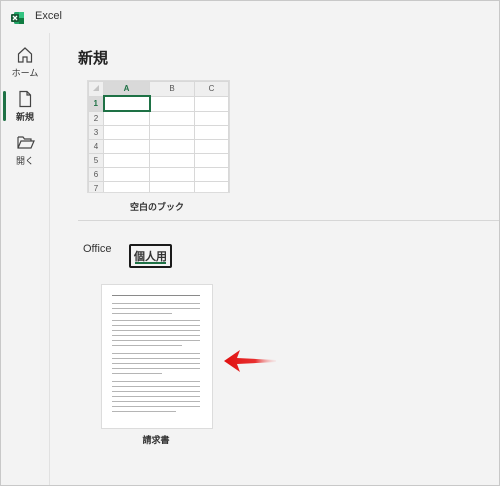  Describe the element at coordinates (211, 89) in the screenshot. I see `column-header: C` at that location.